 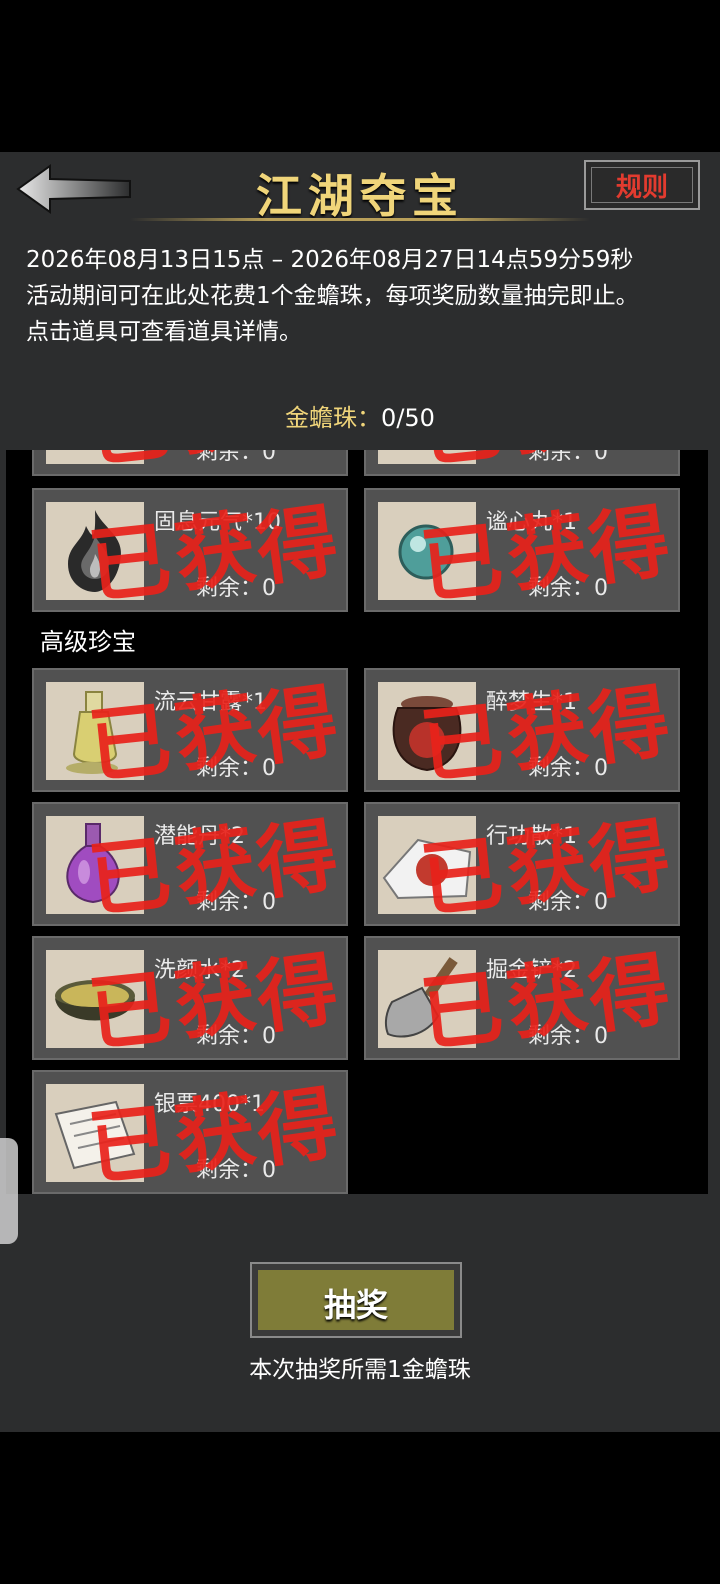 What do you see at coordinates (522, 550) in the screenshot?
I see `reward-card: 谧心丸*1 剩余：0` at bounding box center [522, 550].